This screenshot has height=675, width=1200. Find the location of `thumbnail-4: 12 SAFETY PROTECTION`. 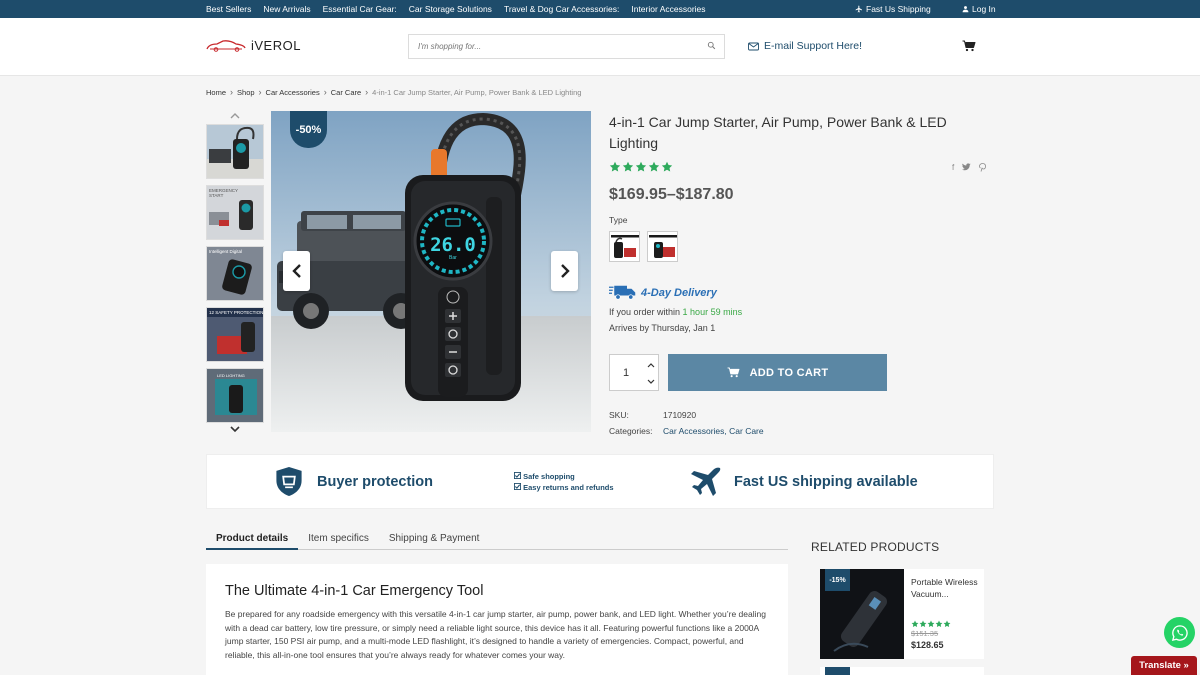

thumbnail-4: 12 SAFETY PROTECTION is located at coordinates (235, 334).